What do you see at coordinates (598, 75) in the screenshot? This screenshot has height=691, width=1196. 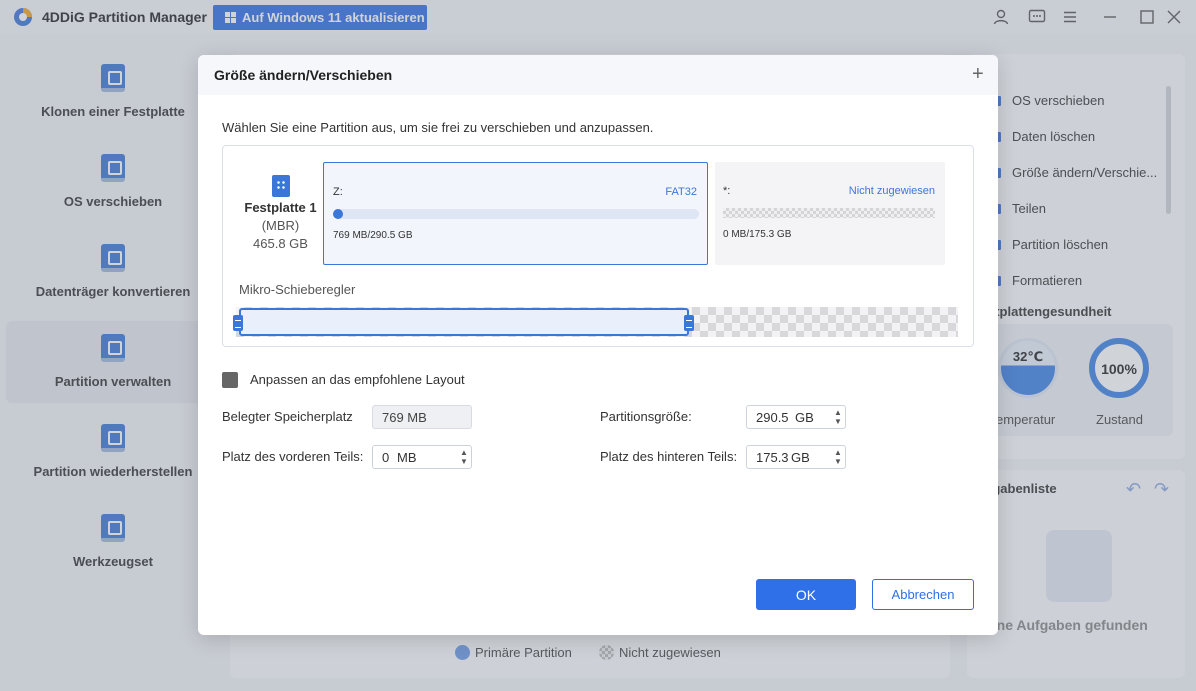 I see `dialog-header: Größe ändern/Verschieben +` at bounding box center [598, 75].